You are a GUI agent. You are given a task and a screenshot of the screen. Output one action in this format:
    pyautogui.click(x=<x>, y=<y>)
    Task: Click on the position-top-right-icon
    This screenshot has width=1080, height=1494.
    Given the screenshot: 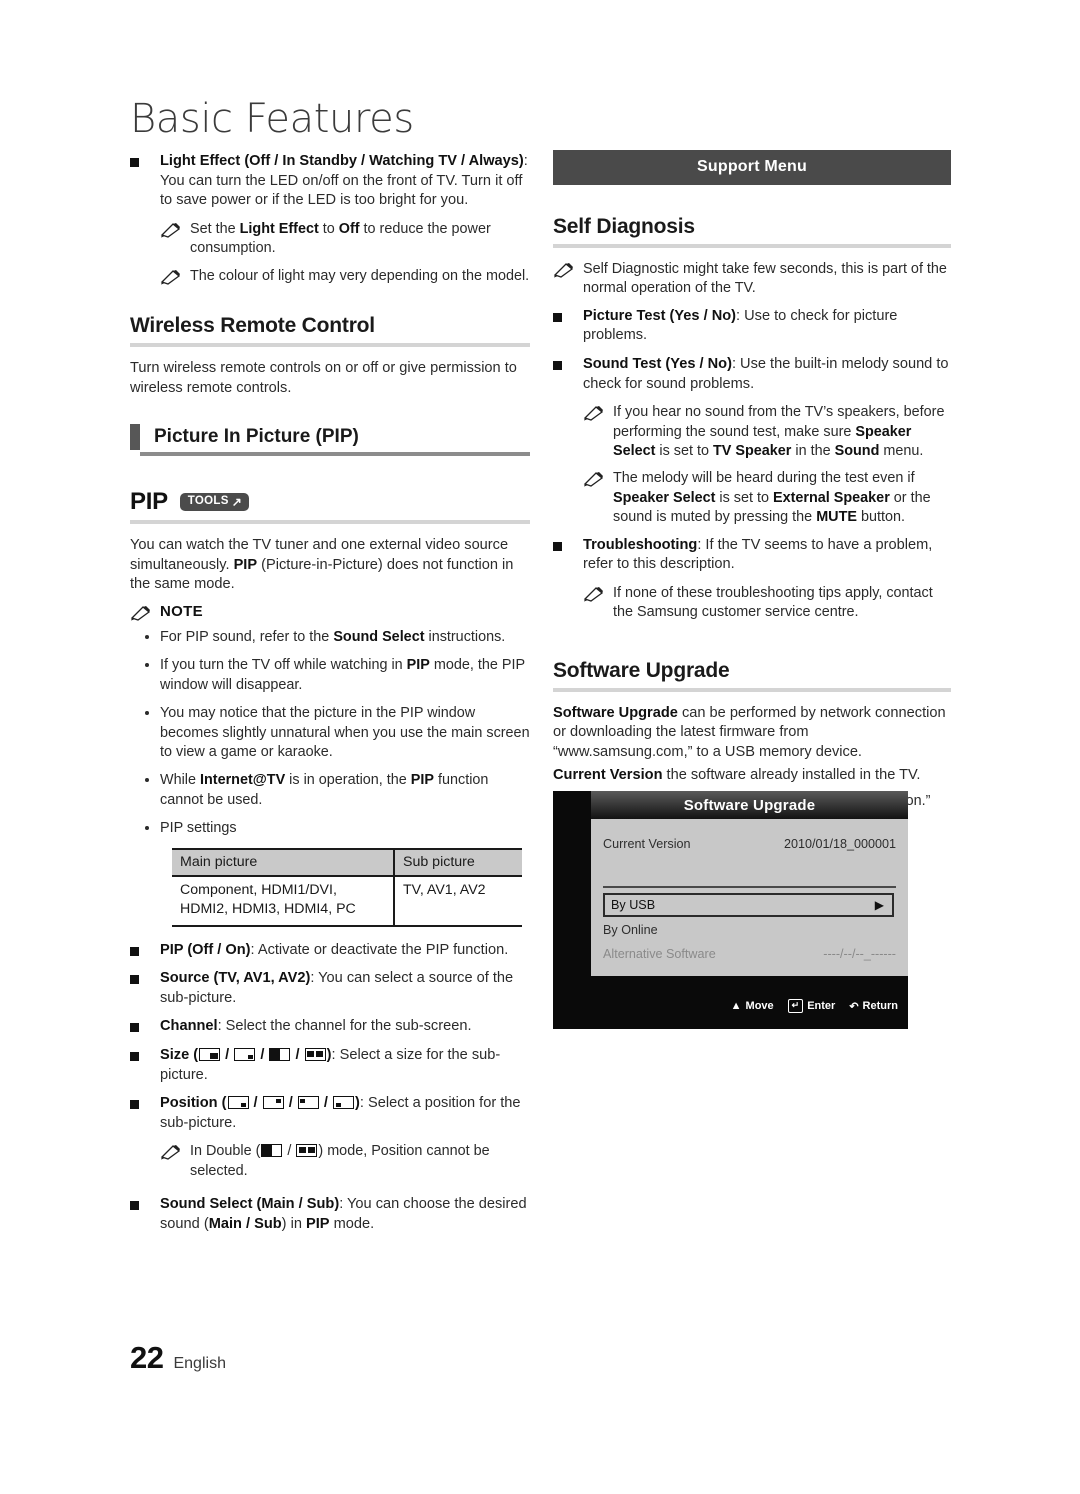 What is the action you would take?
    pyautogui.click(x=273, y=1103)
    